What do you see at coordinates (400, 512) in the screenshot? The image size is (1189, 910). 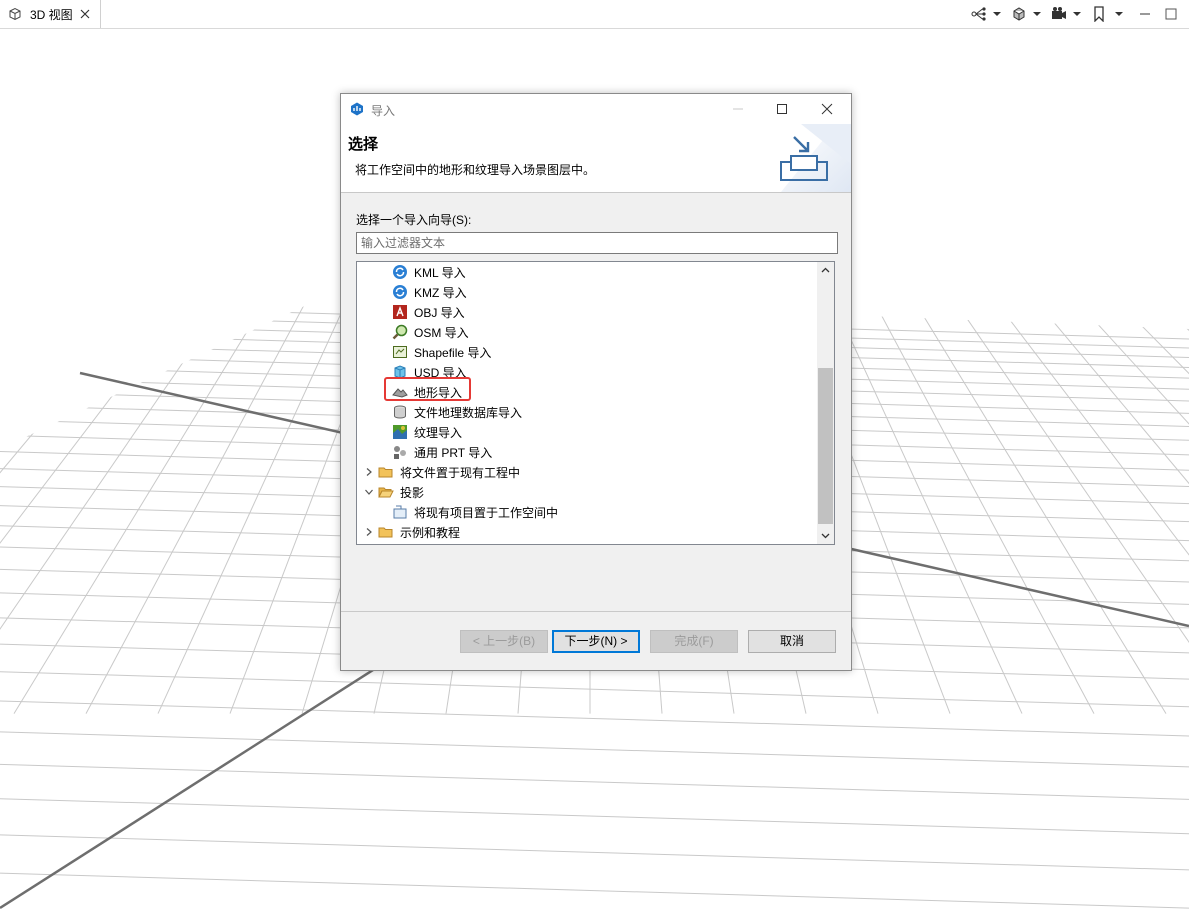 I see `project-icon` at bounding box center [400, 512].